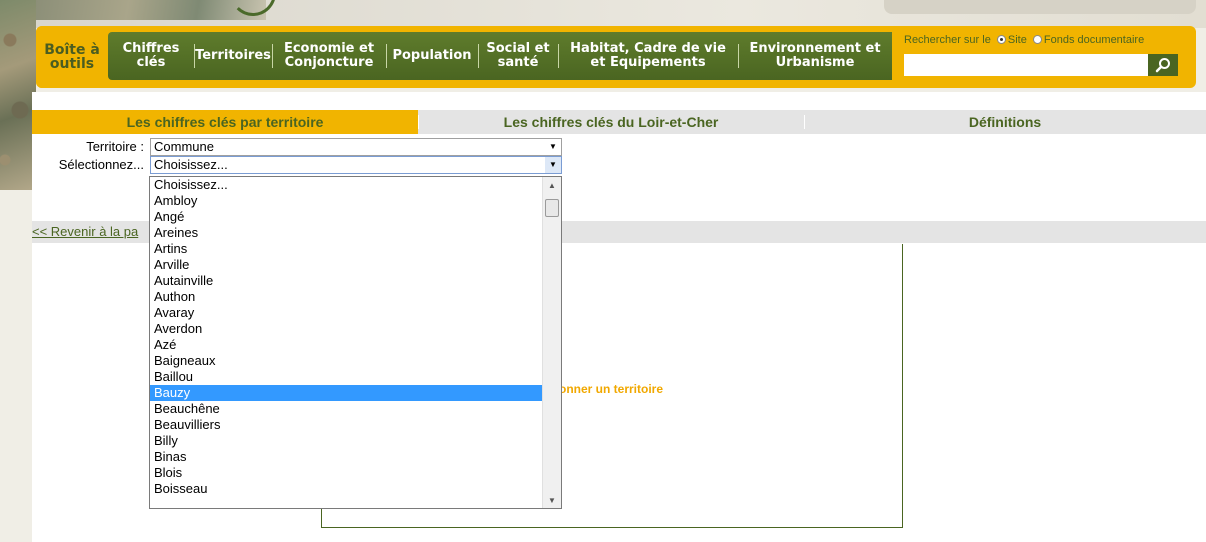 The height and width of the screenshot is (542, 1206). Describe the element at coordinates (346, 409) in the screenshot. I see `dropdown-option: Beauchêne` at that location.